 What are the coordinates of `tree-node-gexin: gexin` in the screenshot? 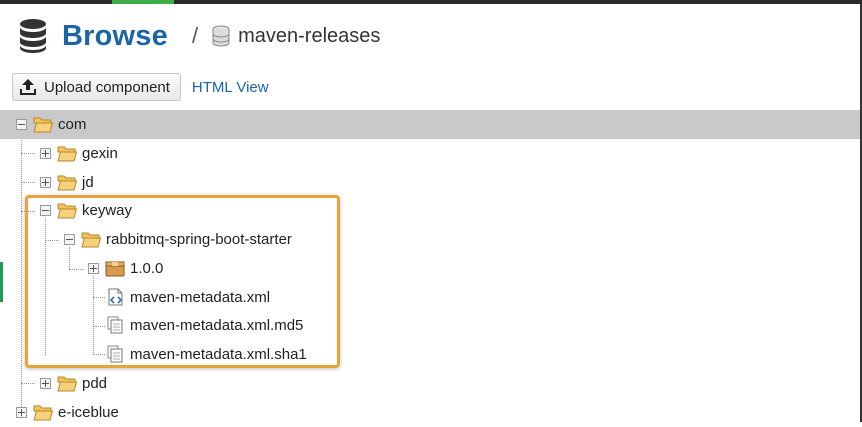 It's located at (430, 153).